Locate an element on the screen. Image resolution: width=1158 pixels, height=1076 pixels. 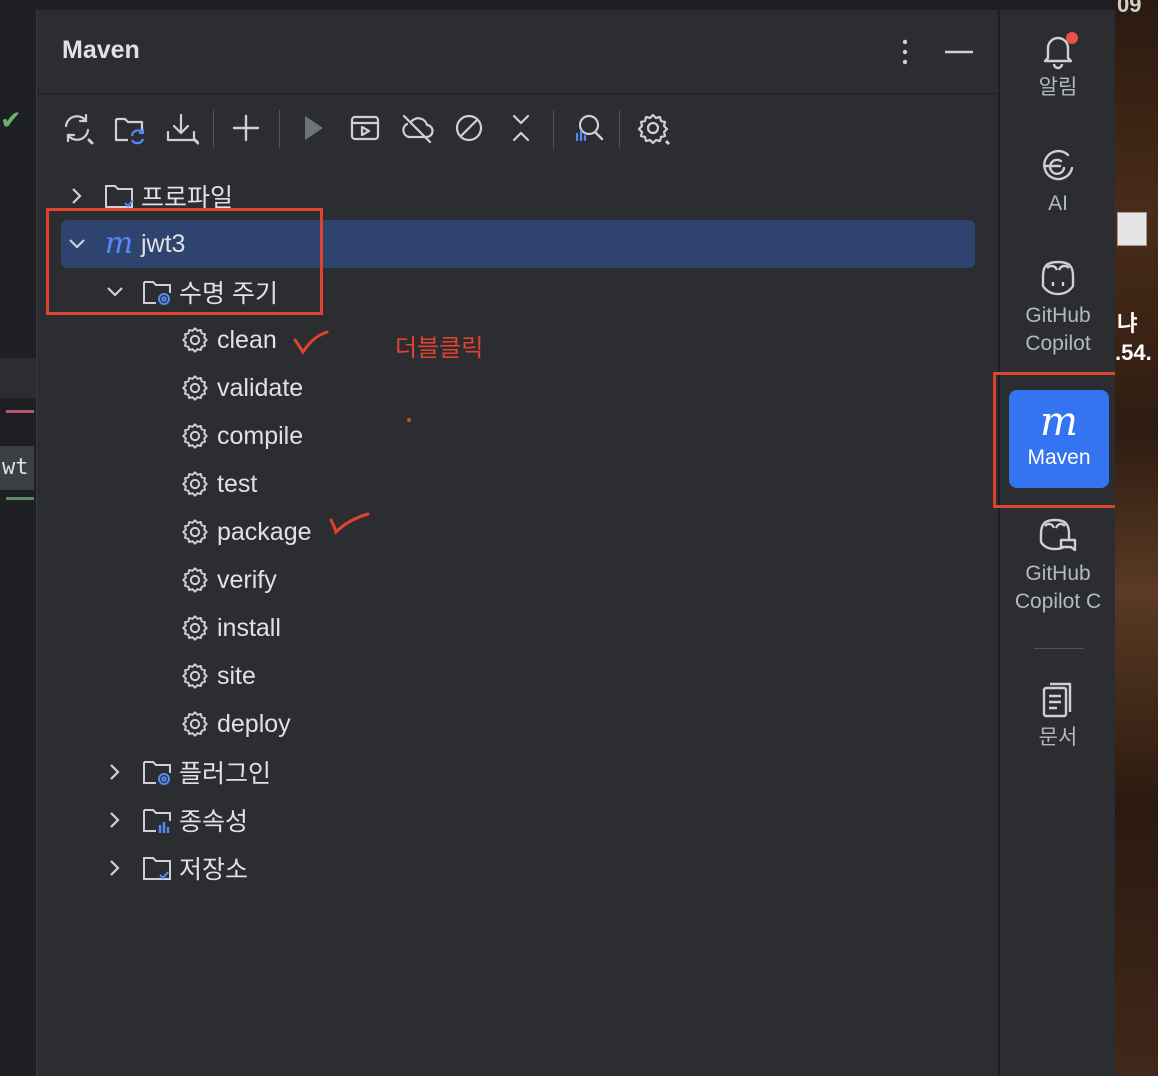
ai-icon is located at coordinates (1058, 165).